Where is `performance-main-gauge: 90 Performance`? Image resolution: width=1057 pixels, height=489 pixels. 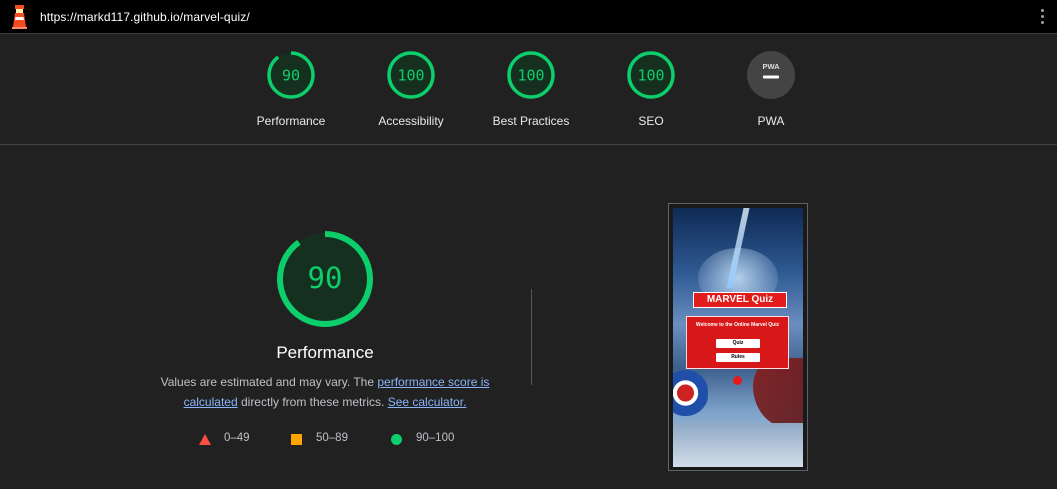 performance-main-gauge: 90 Performance is located at coordinates (325, 296).